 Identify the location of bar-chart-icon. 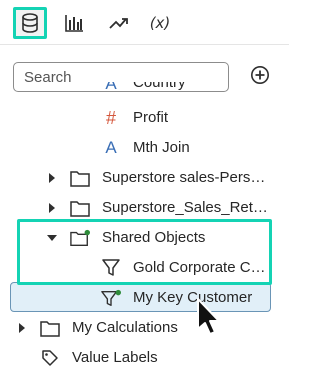
(74, 23).